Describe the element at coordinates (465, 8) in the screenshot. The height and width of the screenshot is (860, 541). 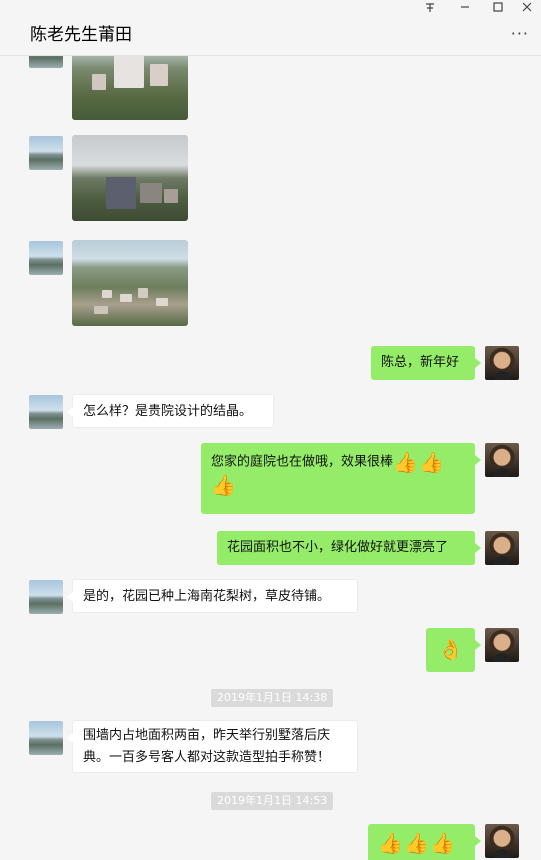
I see `minimize-icon` at that location.